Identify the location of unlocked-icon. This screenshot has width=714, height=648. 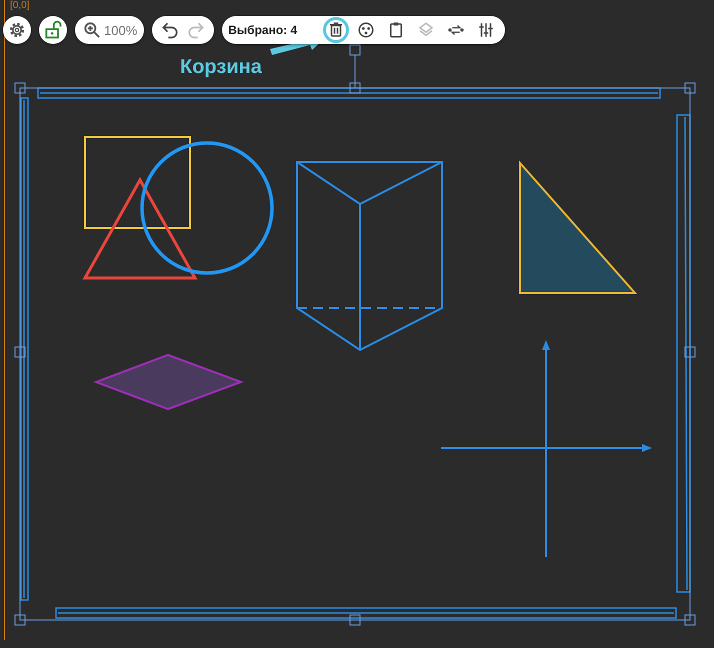
(53, 30).